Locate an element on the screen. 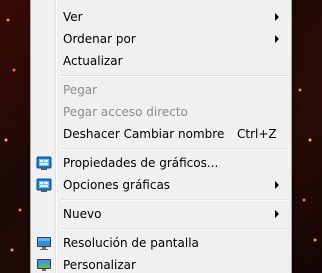 This screenshot has width=322, height=273. menu-item-label: Personalizar is located at coordinates (99, 265).